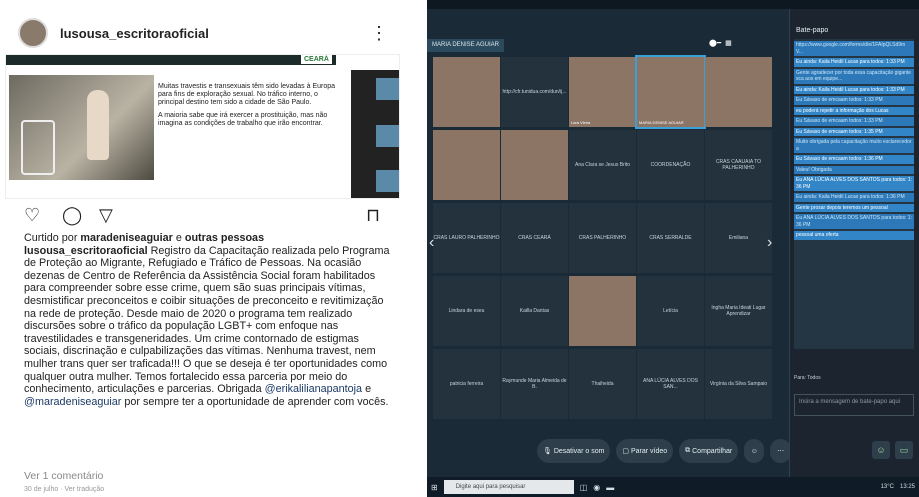  I want to click on participant-tile: Virgínia da Silva Sampaio, so click(738, 384).